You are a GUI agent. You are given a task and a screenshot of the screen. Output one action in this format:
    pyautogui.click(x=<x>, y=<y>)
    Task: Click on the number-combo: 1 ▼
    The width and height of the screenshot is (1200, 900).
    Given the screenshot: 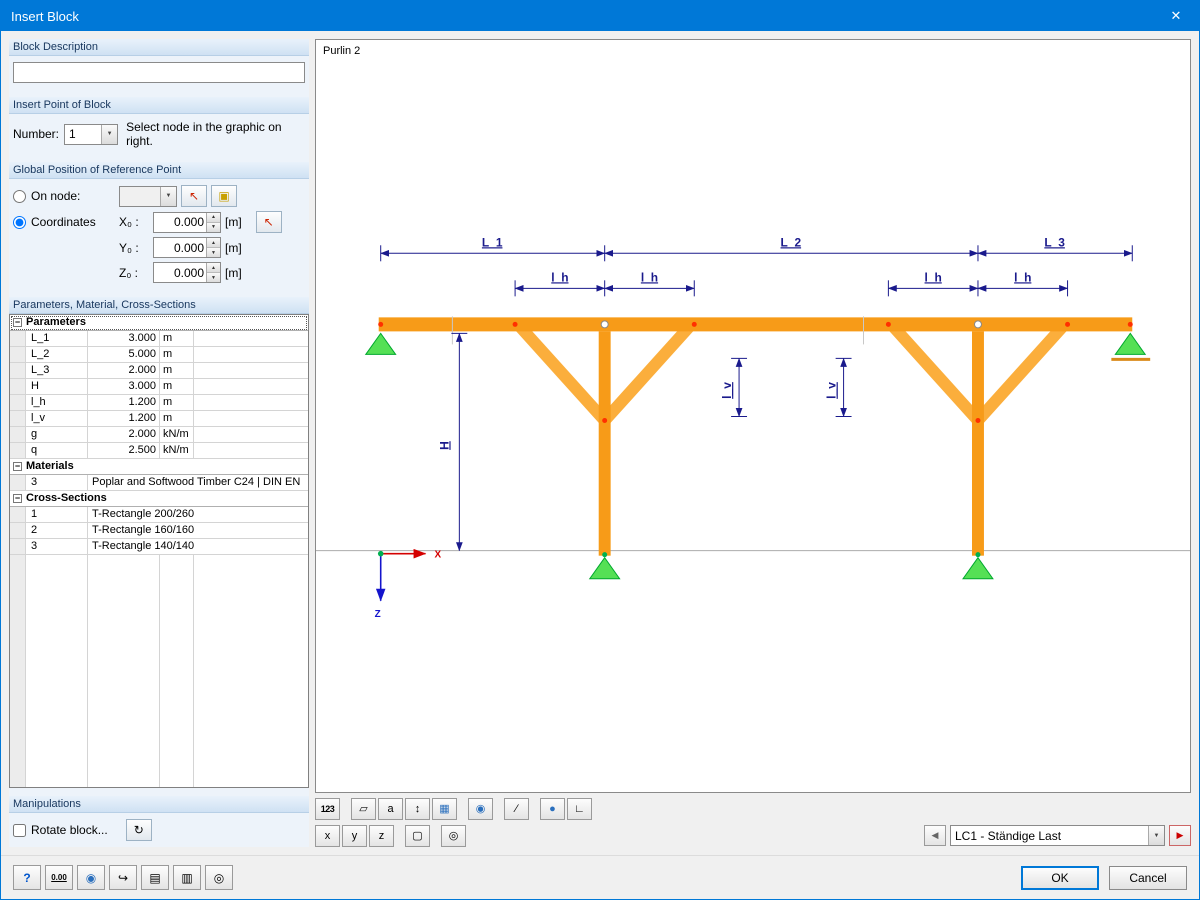 What is the action you would take?
    pyautogui.click(x=91, y=134)
    